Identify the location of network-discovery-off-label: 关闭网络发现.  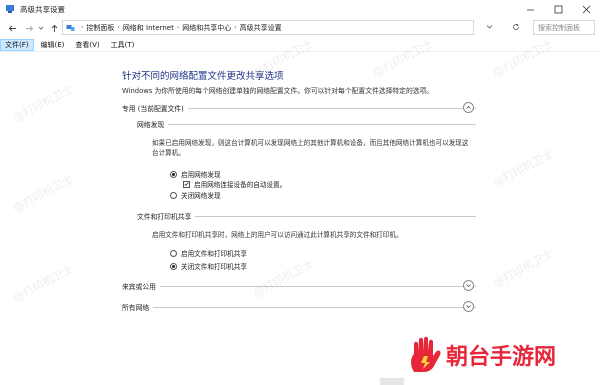
(201, 196).